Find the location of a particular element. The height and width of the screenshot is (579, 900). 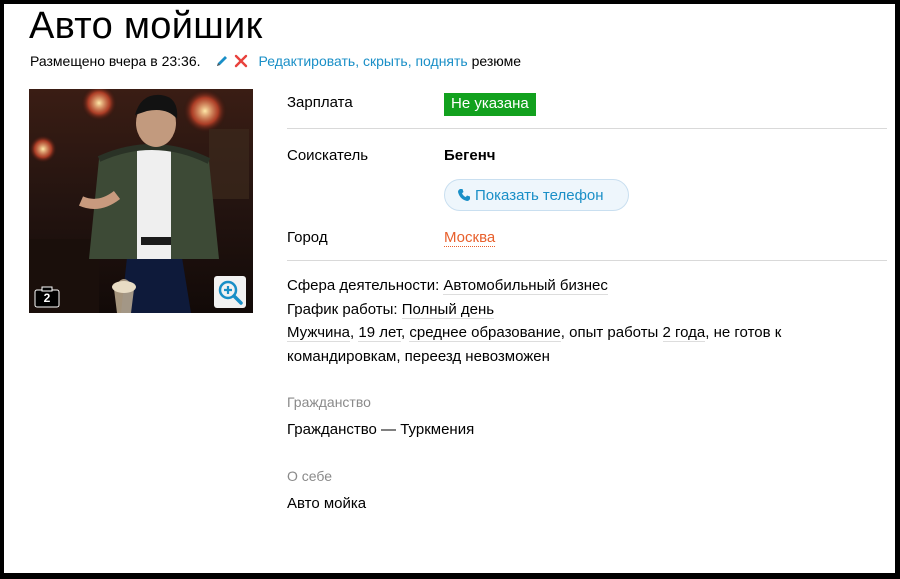

edit-actions-icons is located at coordinates (234, 60).